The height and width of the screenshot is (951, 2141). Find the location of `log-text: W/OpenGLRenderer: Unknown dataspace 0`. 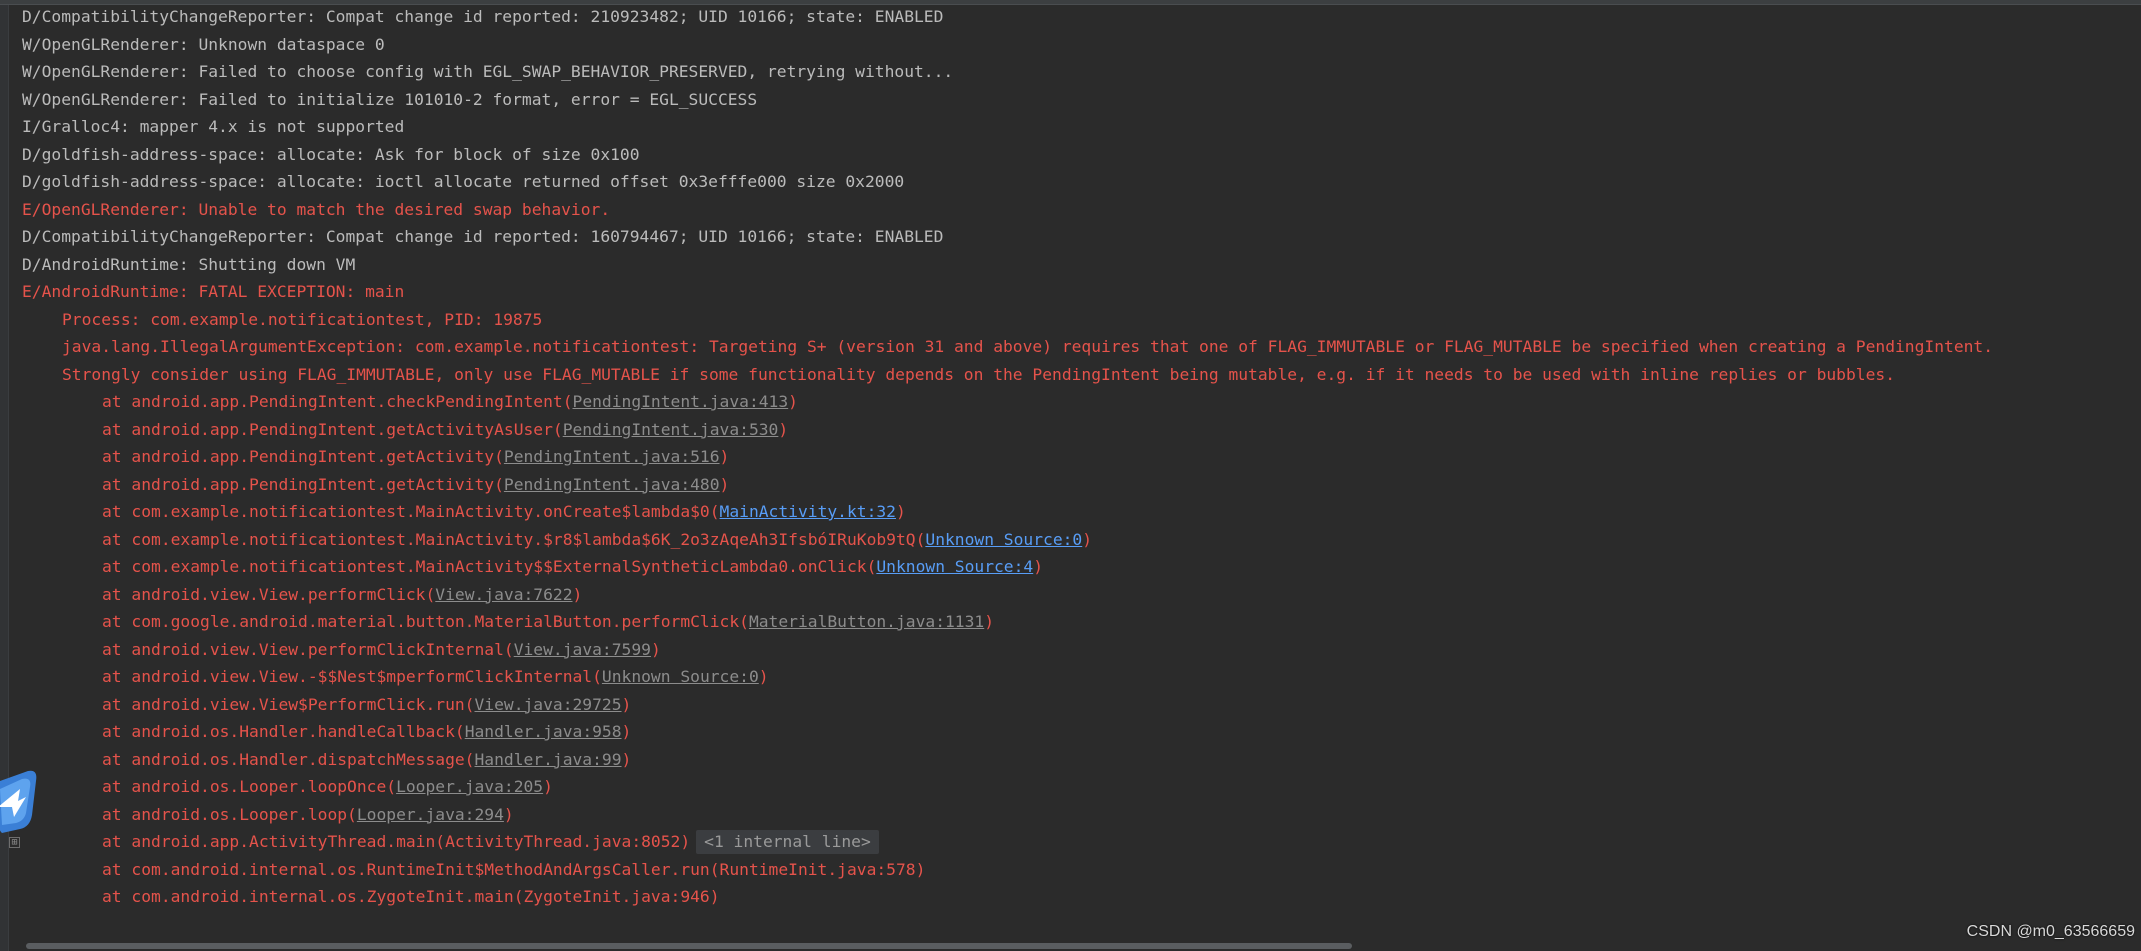

log-text: W/OpenGLRenderer: Unknown dataspace 0 is located at coordinates (203, 44).